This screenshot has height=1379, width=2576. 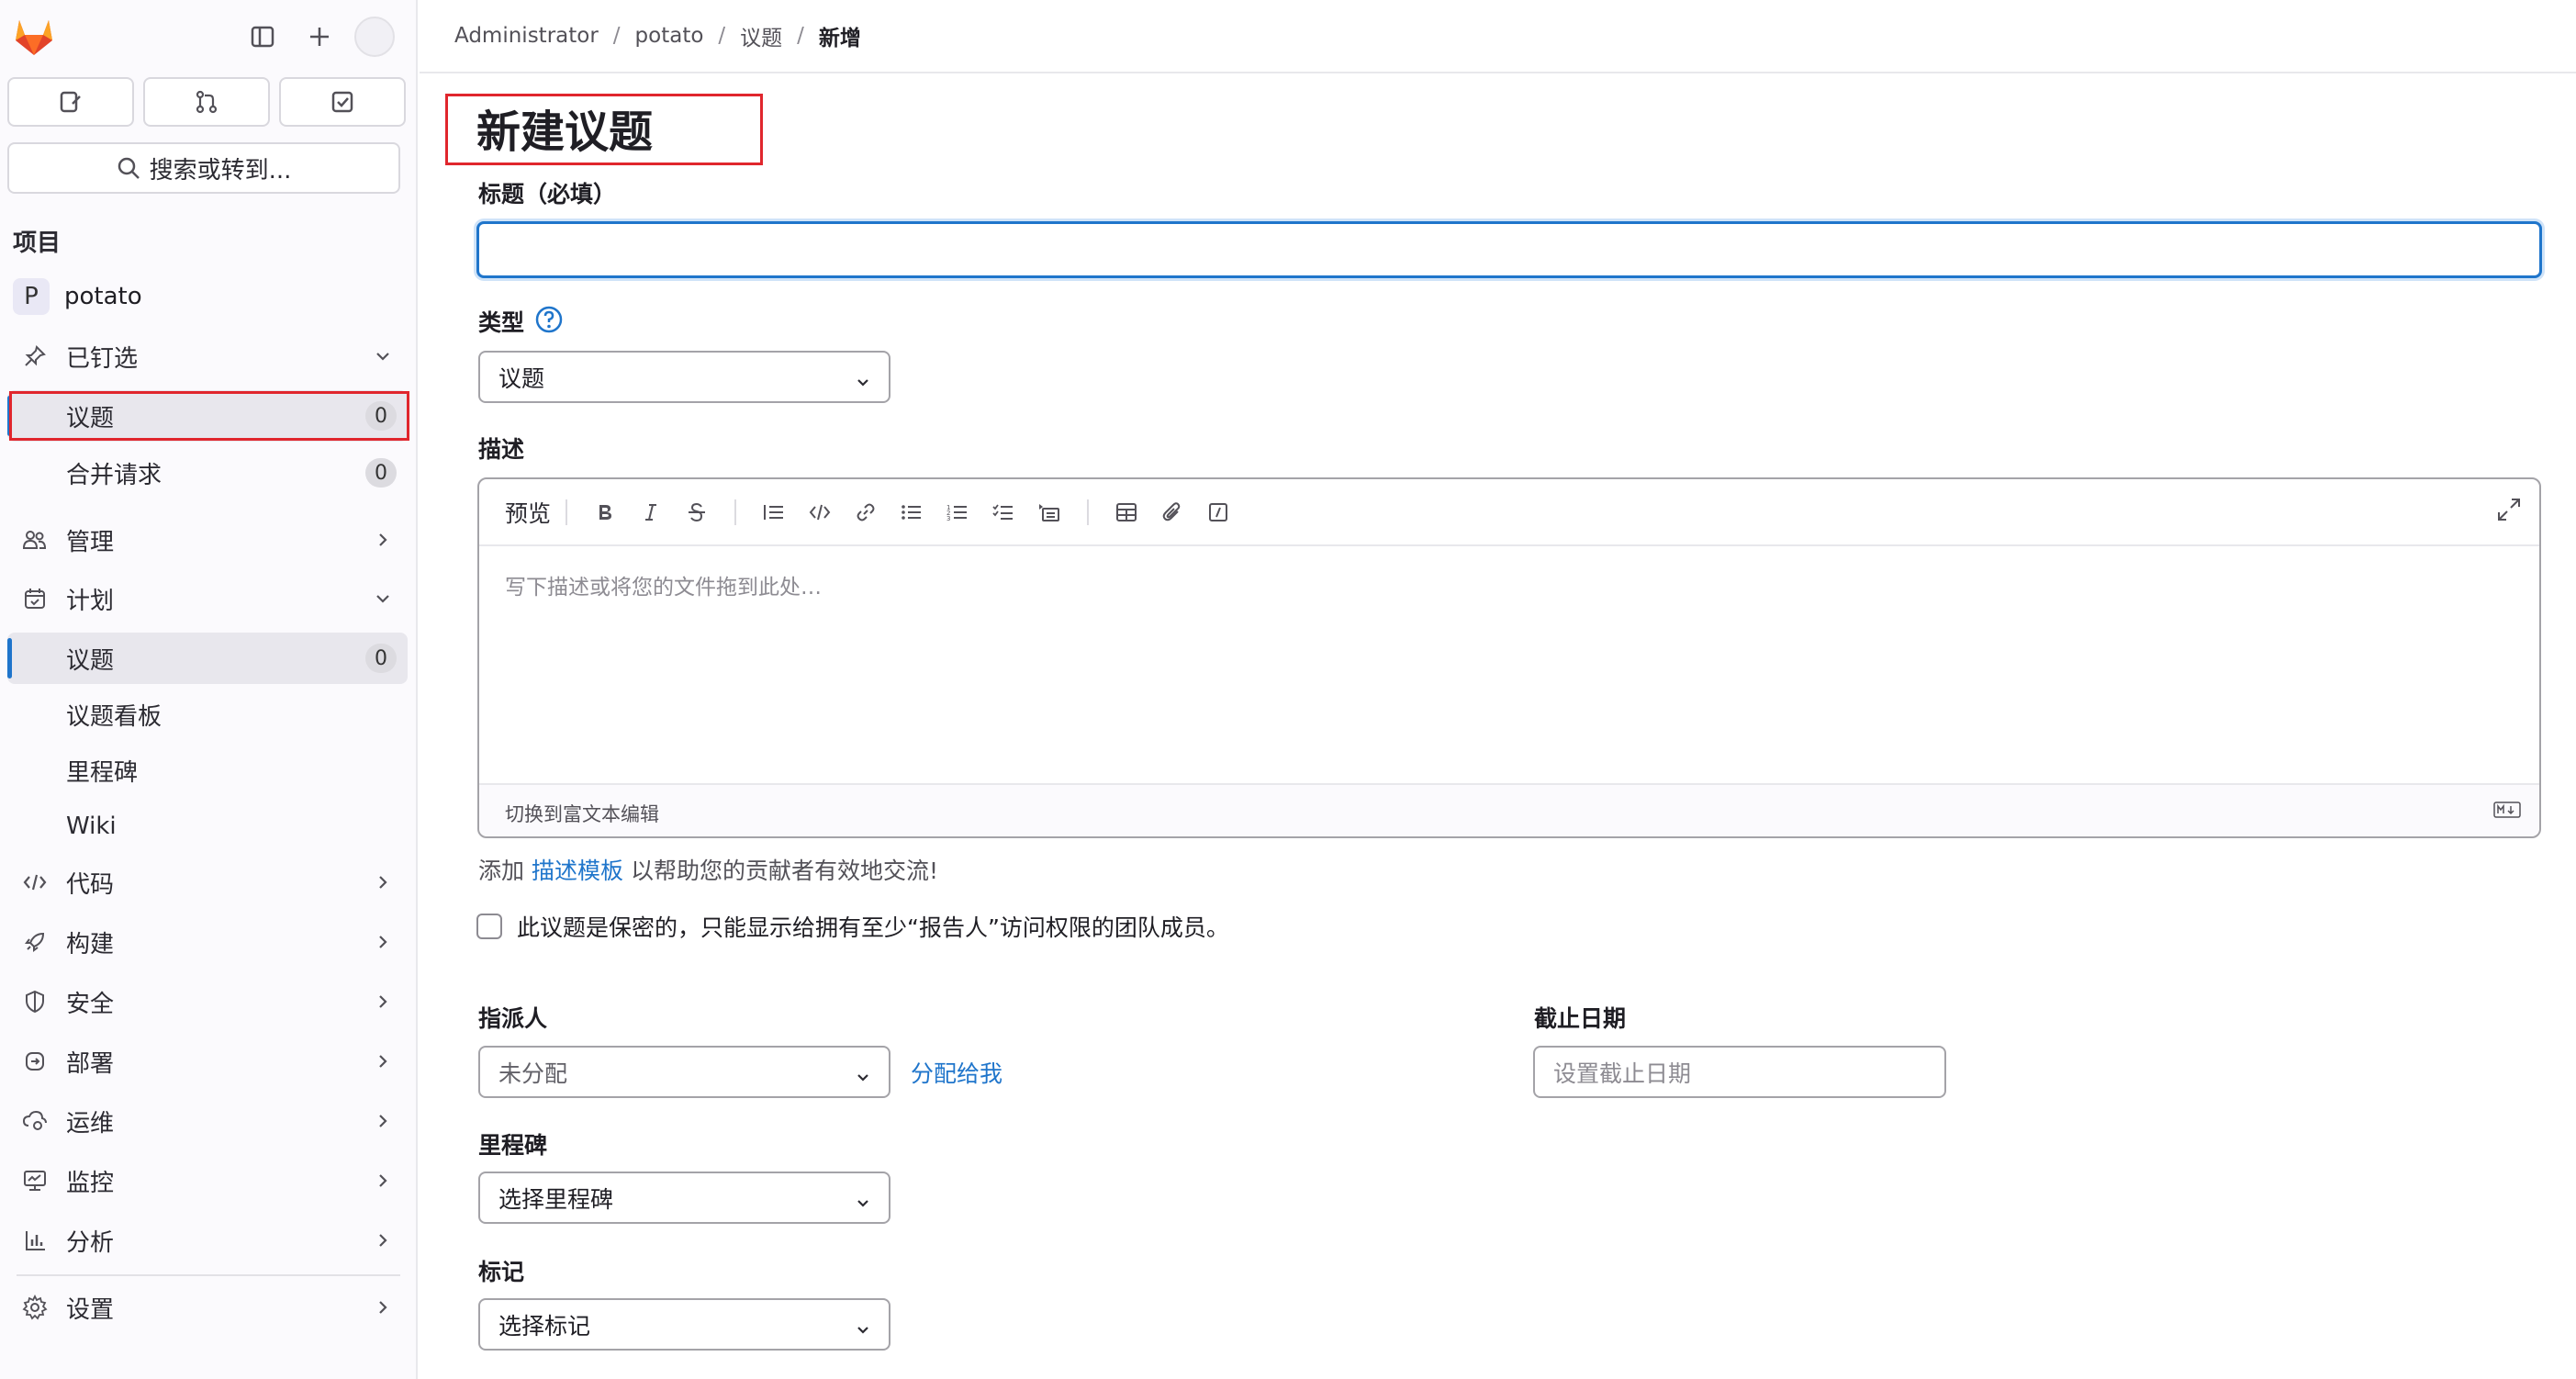 I want to click on breadcrumb-item-issues: 议题, so click(x=761, y=35).